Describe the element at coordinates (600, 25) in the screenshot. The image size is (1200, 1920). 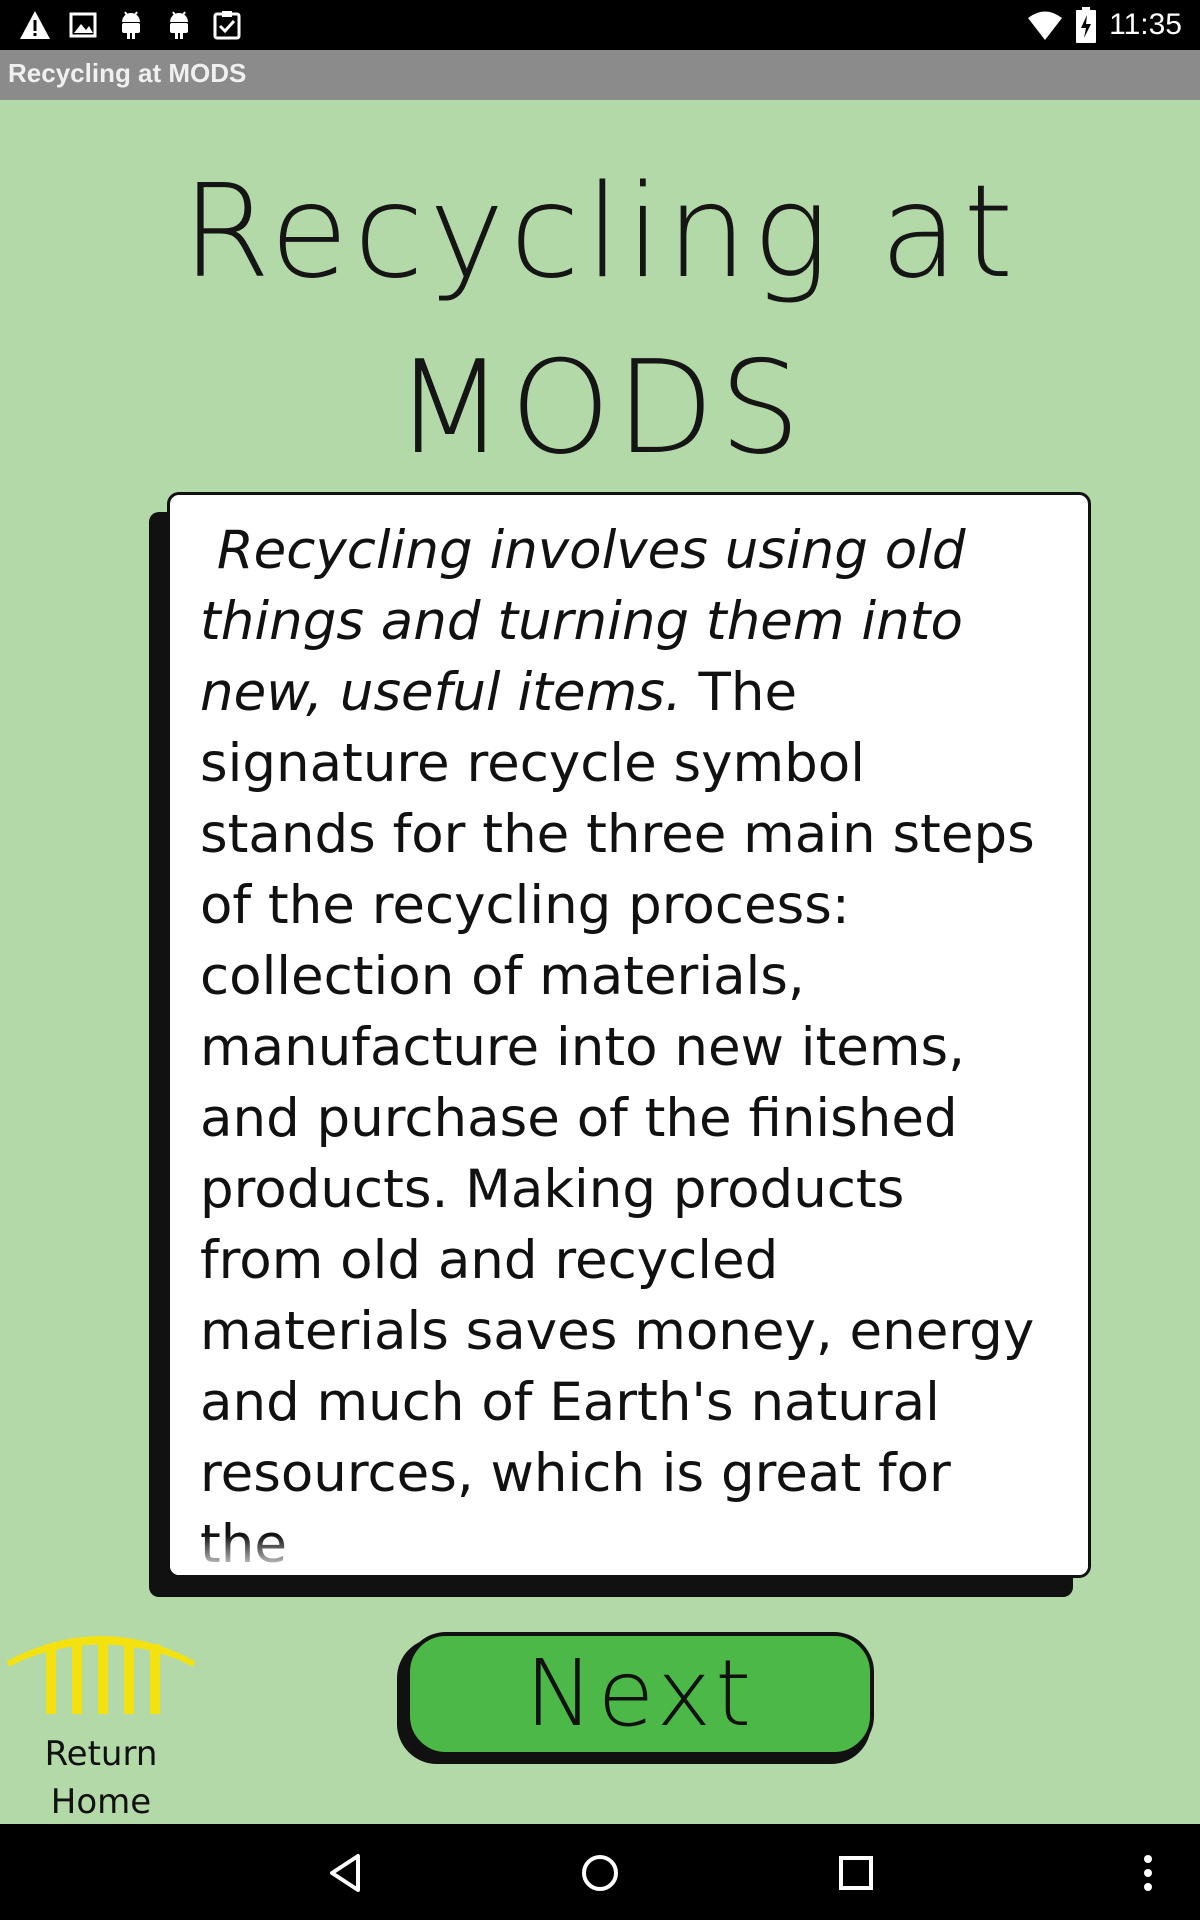
I see `status-bar: 11:35` at that location.